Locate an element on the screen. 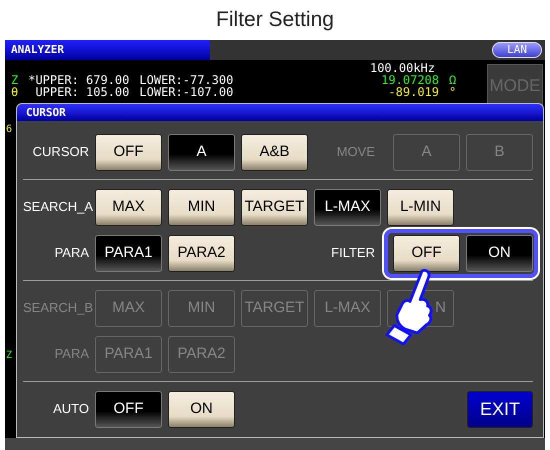 This screenshot has width=550, height=450. option-button: B is located at coordinates (499, 152).